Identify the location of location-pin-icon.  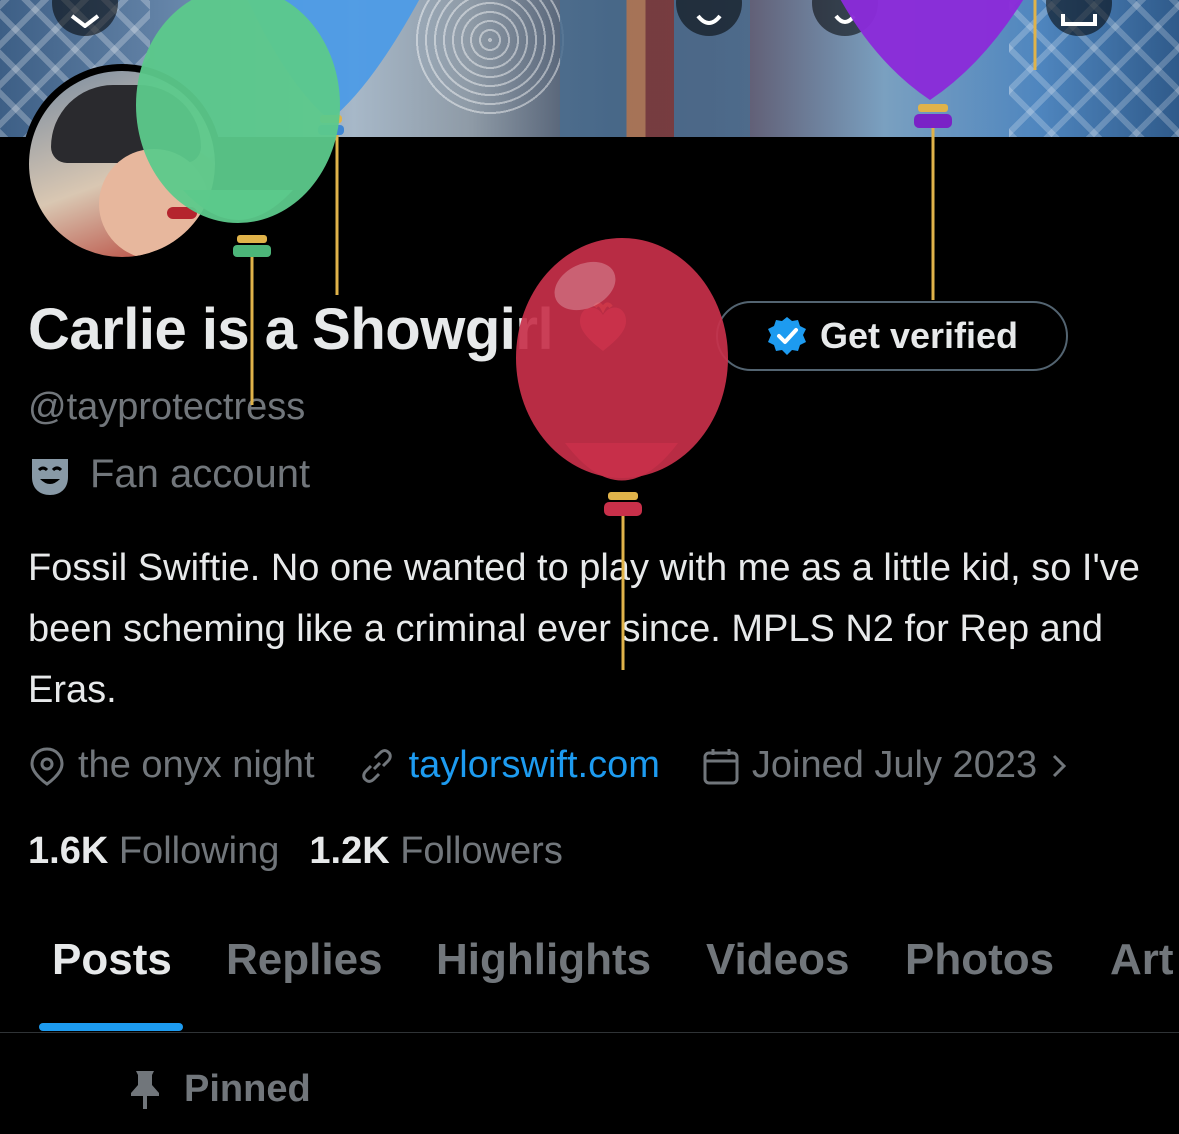
(47, 766).